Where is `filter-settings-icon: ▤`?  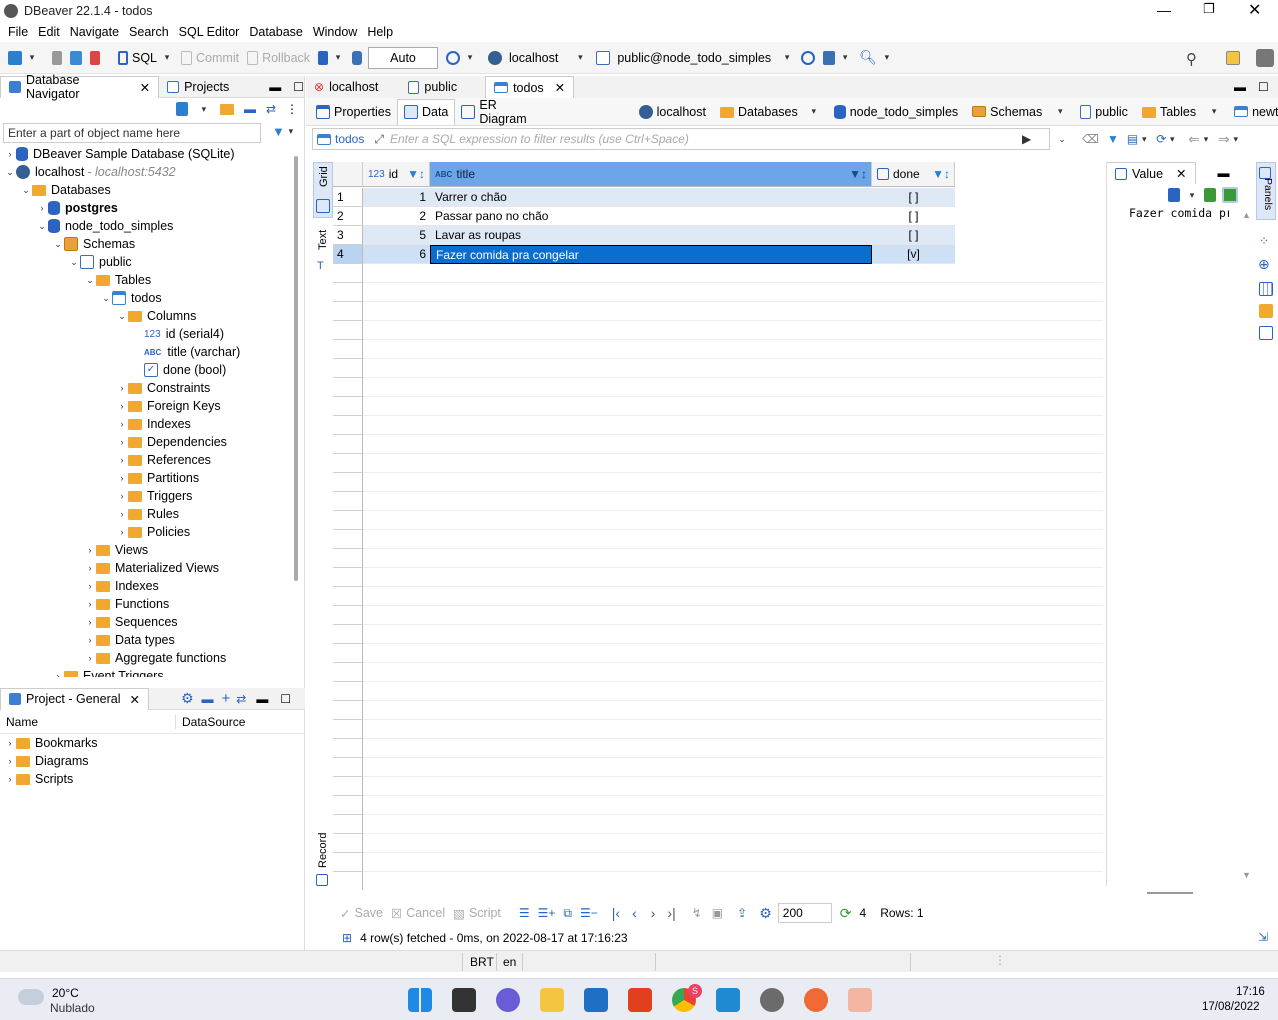
filter-settings-icon: ▤ is located at coordinates (1132, 139).